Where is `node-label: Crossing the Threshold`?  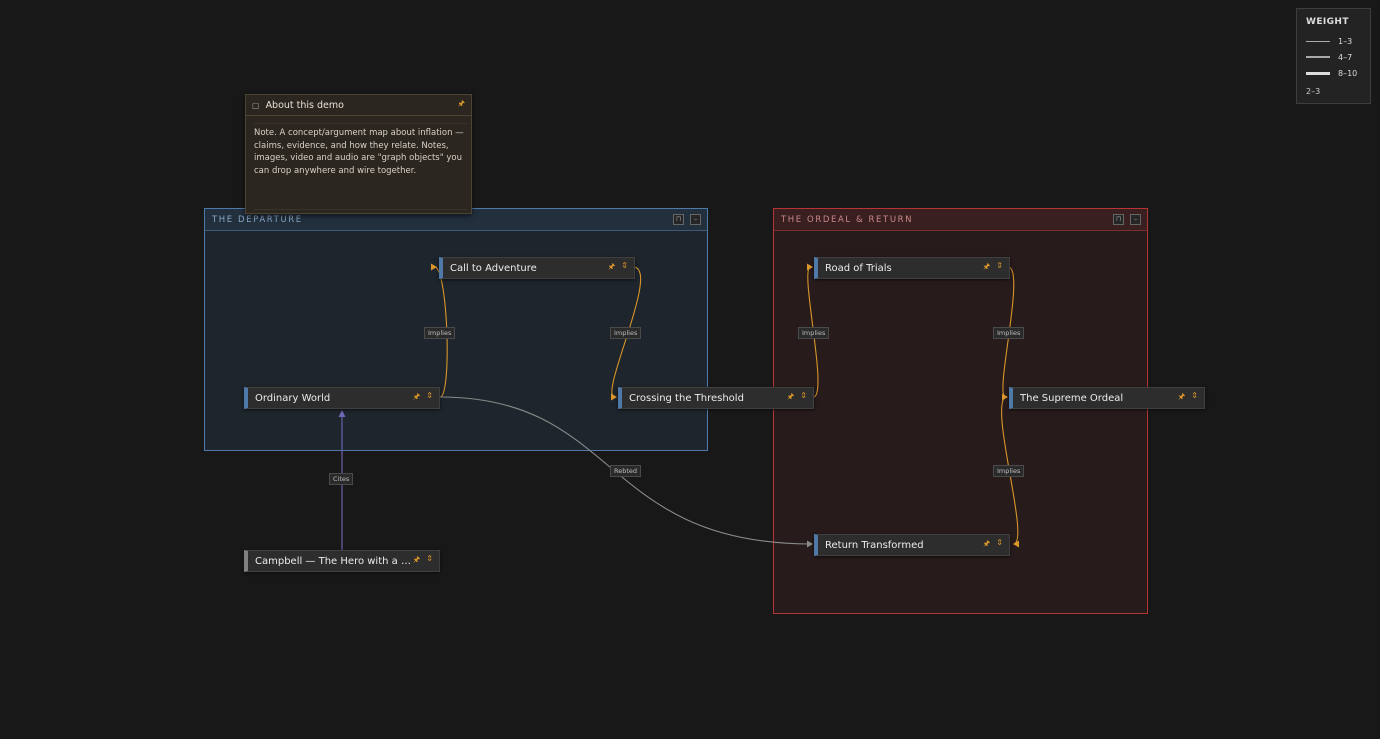 node-label: Crossing the Threshold is located at coordinates (686, 398).